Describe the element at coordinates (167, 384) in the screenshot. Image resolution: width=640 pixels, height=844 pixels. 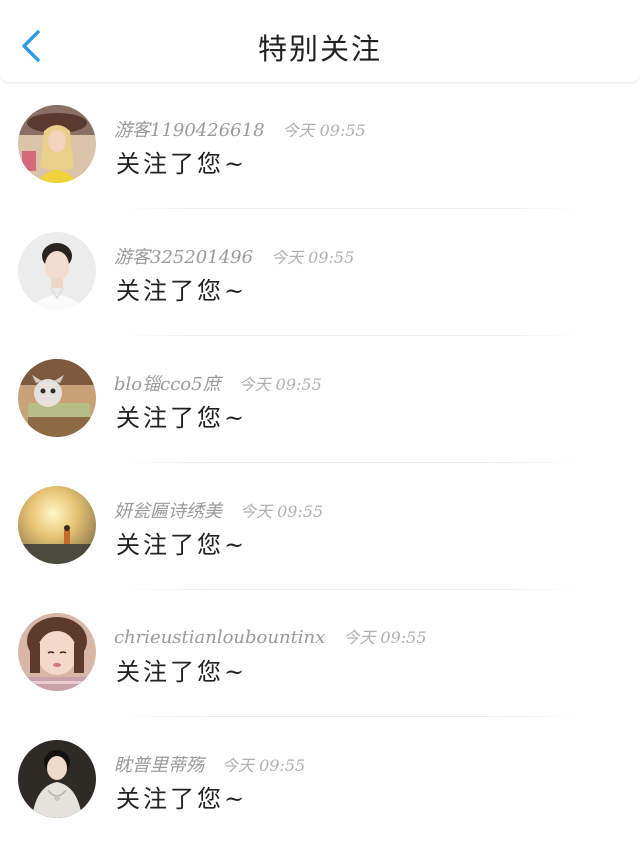
I see `username: blo锱cco5庶` at that location.